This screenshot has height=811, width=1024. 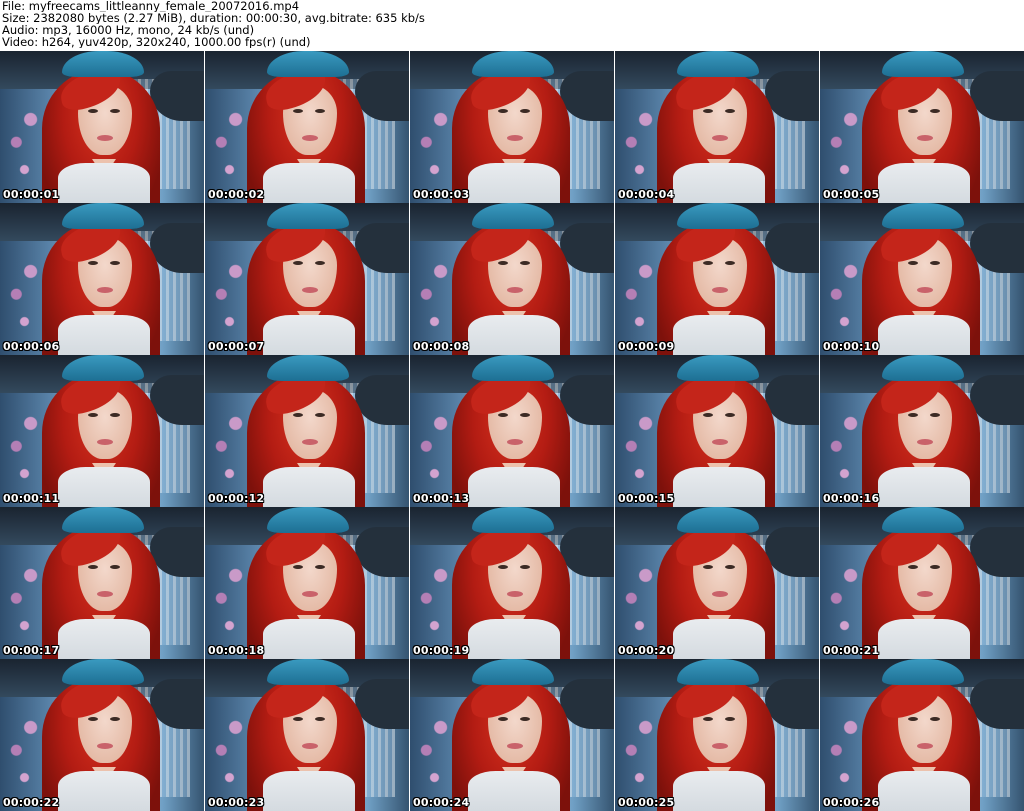 What do you see at coordinates (102, 431) in the screenshot?
I see `video-frame-thumbnail: 00:00:11` at bounding box center [102, 431].